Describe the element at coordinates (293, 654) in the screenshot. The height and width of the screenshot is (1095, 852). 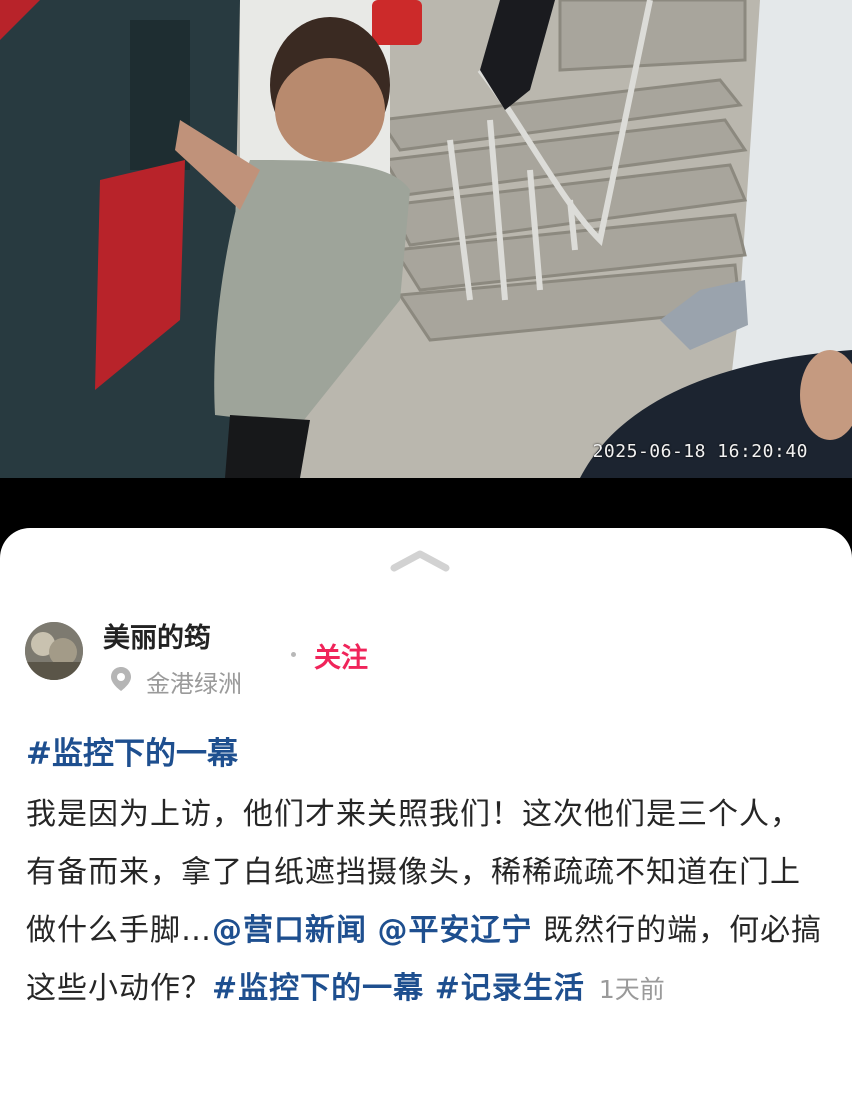
I see `separator-dot` at that location.